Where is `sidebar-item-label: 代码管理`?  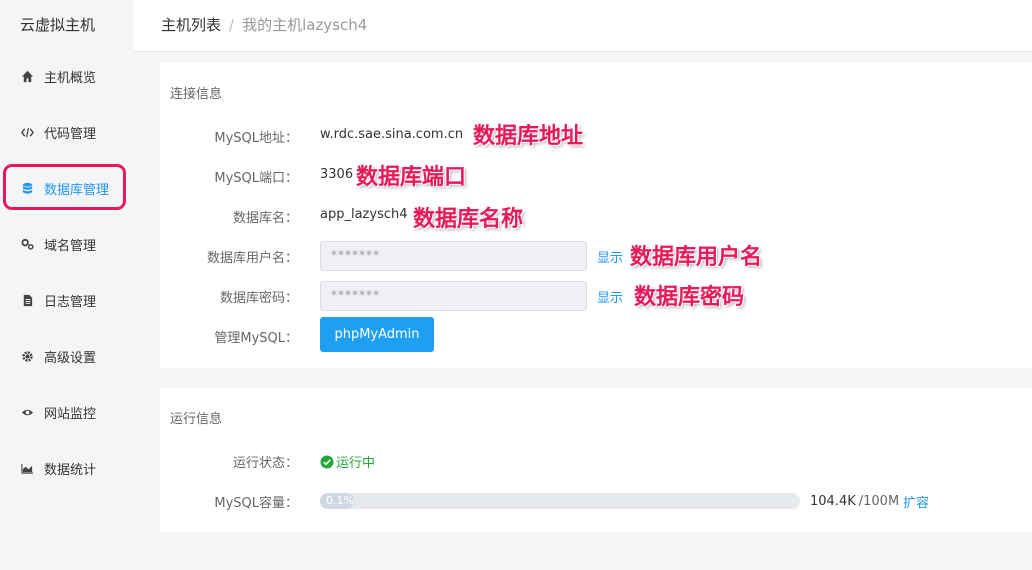
sidebar-item-label: 代码管理 is located at coordinates (70, 134).